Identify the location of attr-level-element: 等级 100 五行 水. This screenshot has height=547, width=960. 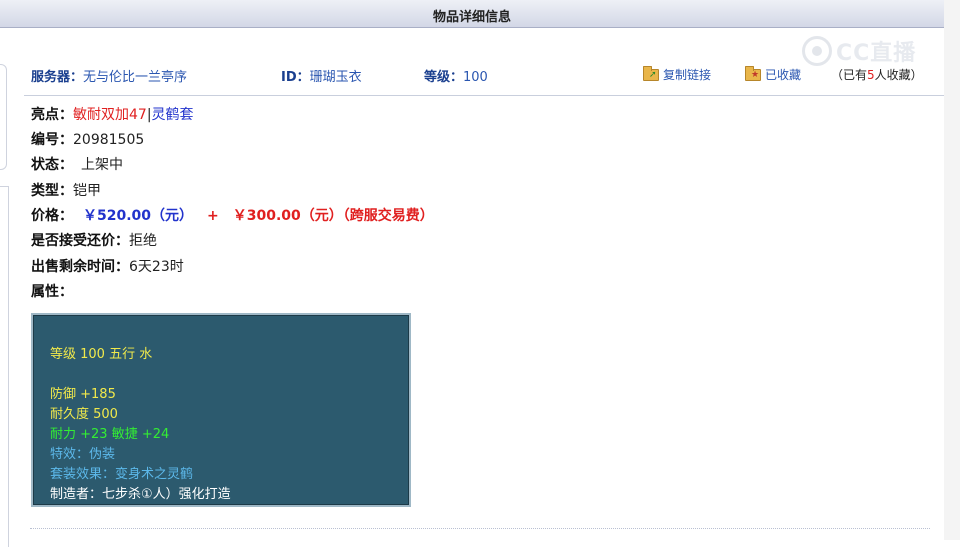
(101, 354).